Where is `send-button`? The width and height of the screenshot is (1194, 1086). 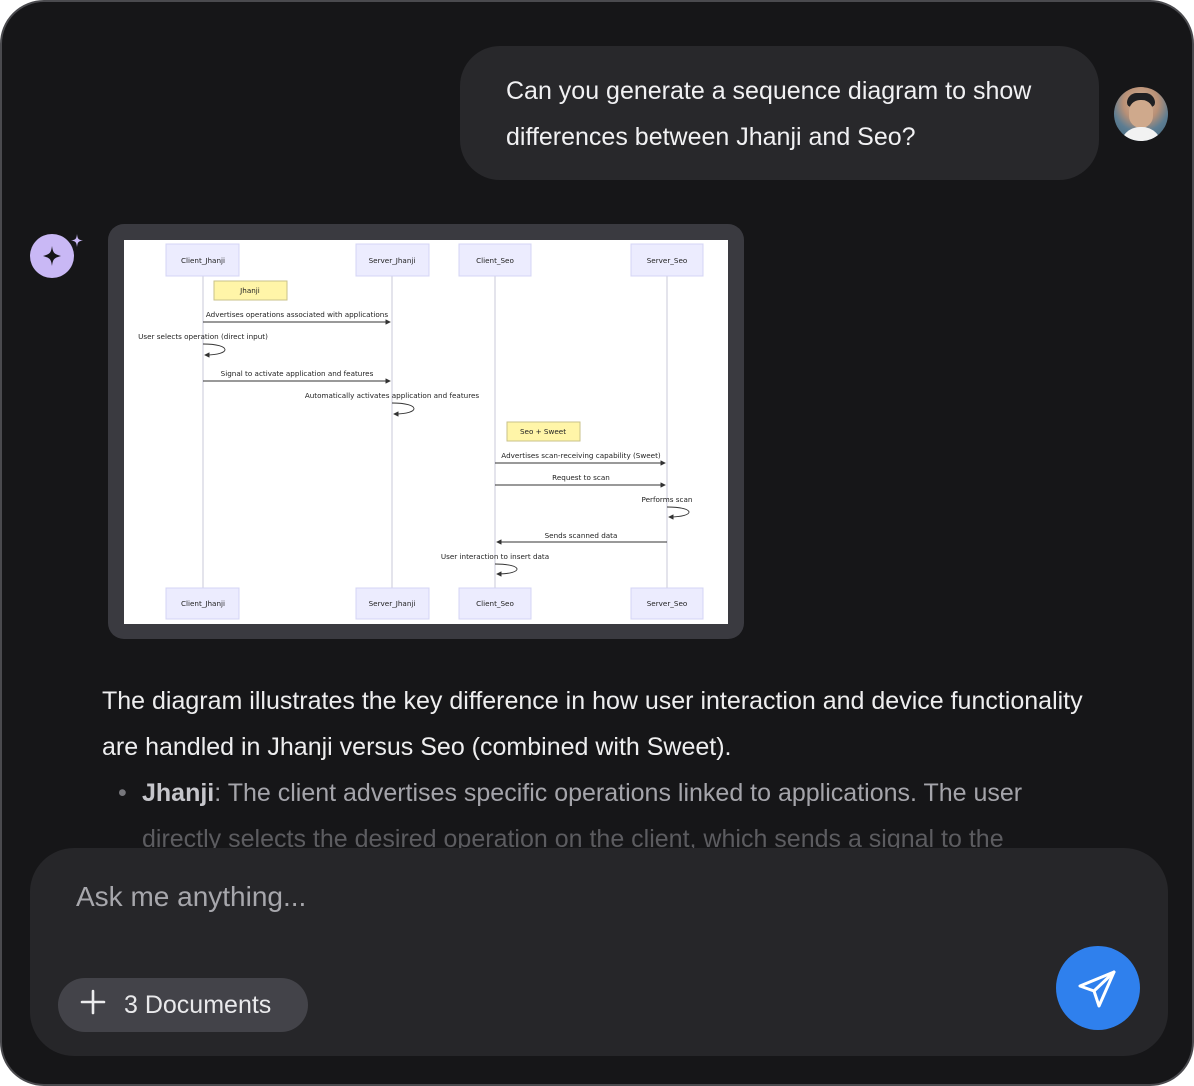 send-button is located at coordinates (1098, 988).